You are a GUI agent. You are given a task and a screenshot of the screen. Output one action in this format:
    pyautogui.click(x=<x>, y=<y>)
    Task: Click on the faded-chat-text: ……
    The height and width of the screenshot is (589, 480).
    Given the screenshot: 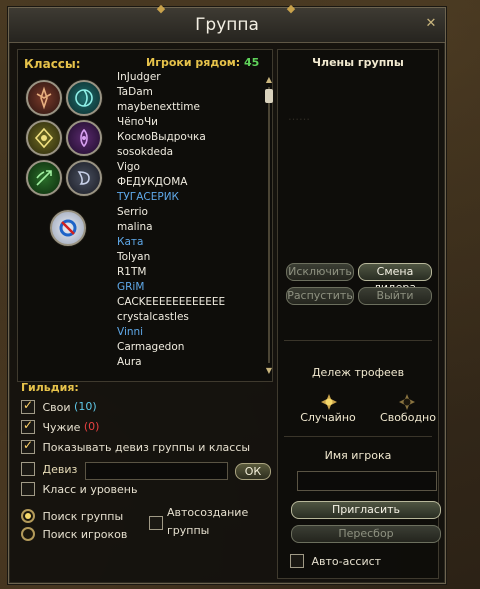 What is the action you would take?
    pyautogui.click(x=299, y=116)
    